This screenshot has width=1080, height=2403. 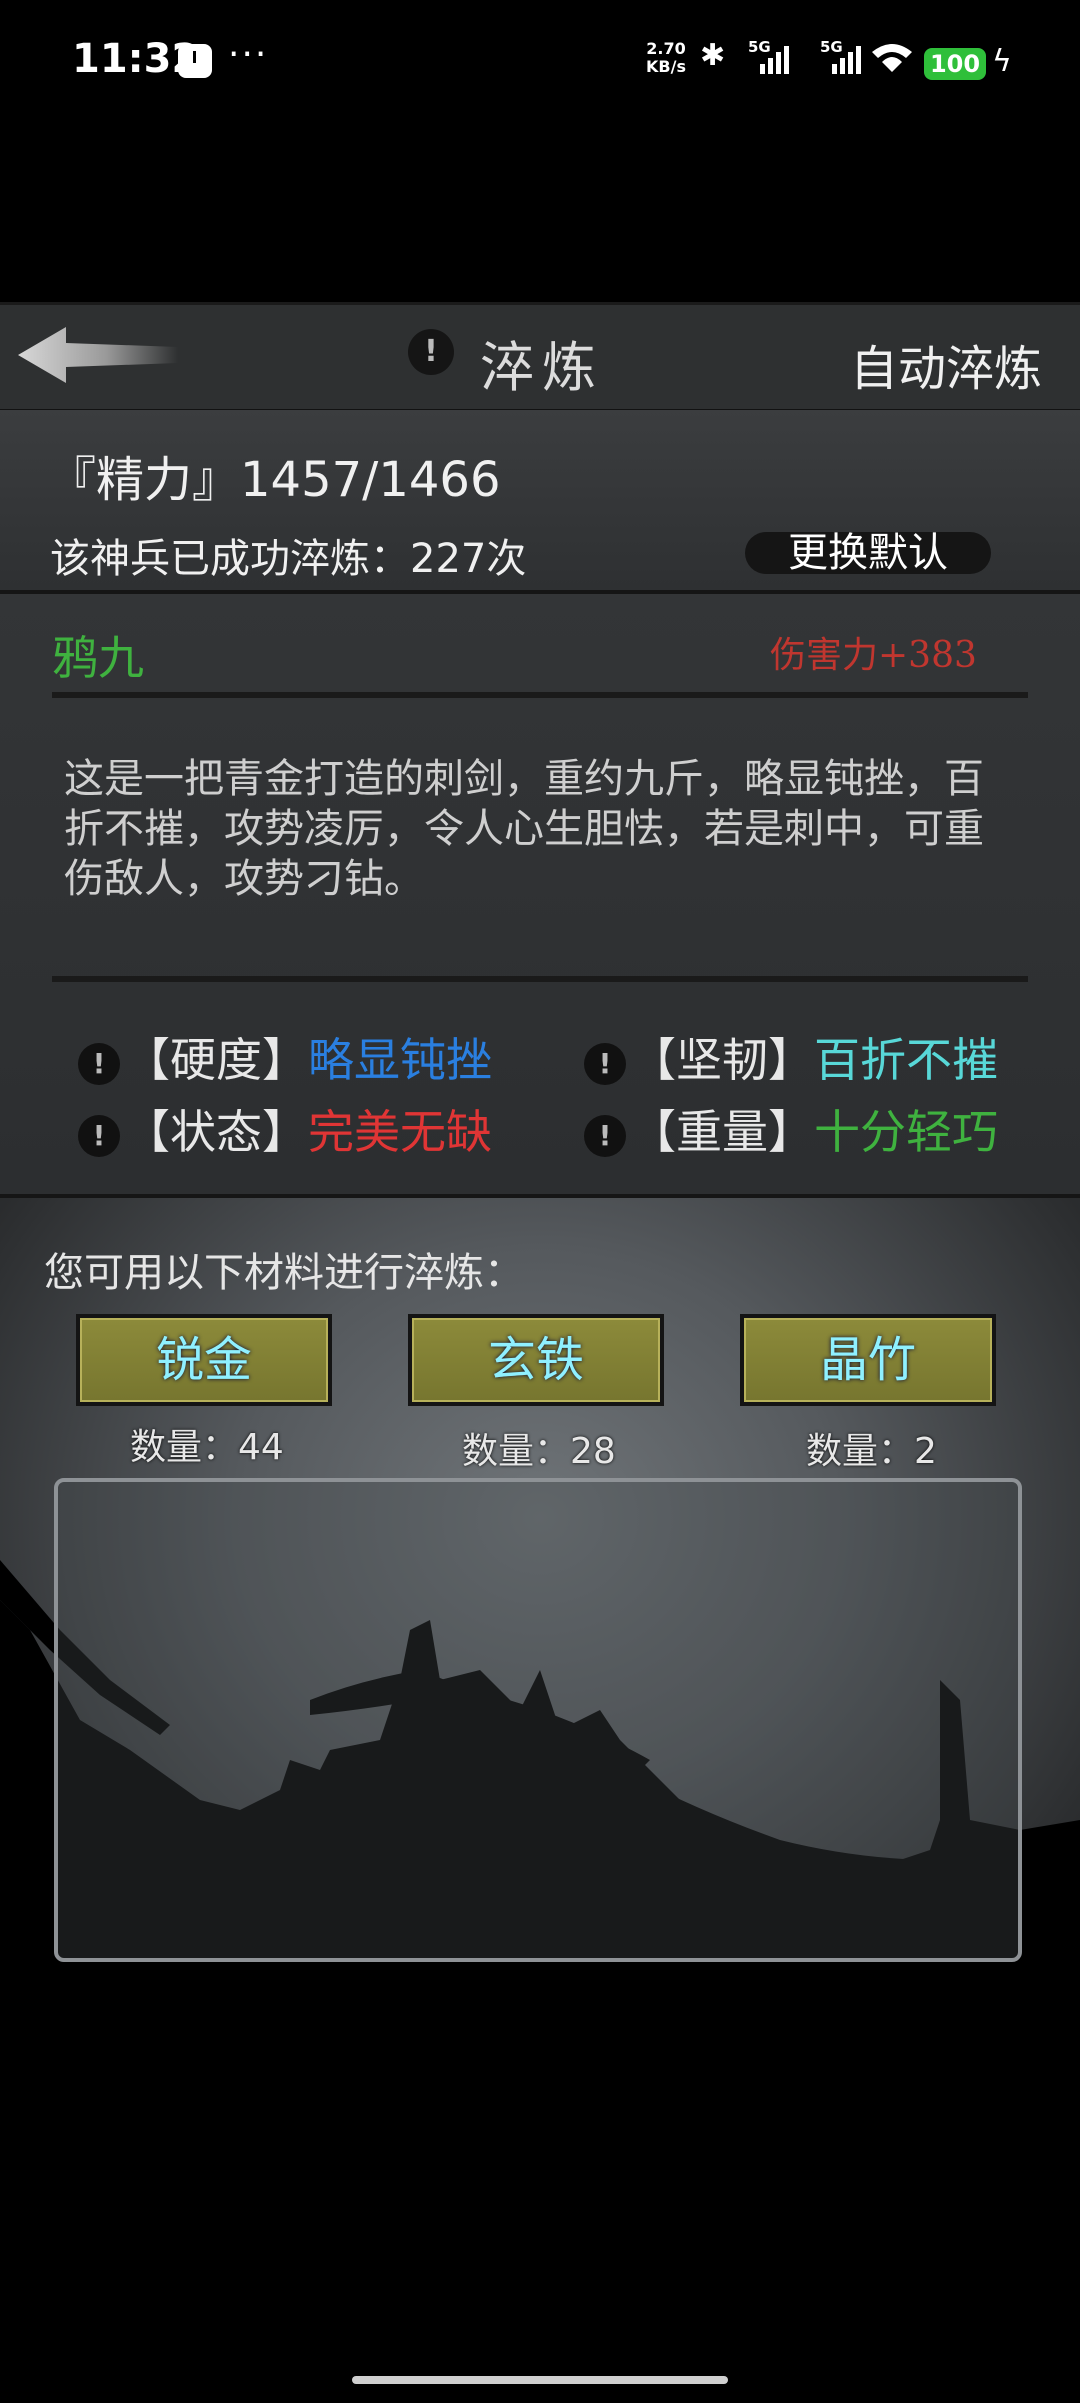 I want to click on weapon-damage: 伤害力+383, so click(x=873, y=655).